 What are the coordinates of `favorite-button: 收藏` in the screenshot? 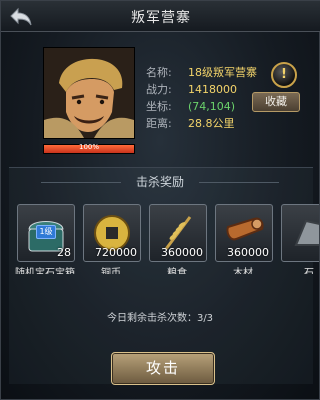 It's located at (276, 102).